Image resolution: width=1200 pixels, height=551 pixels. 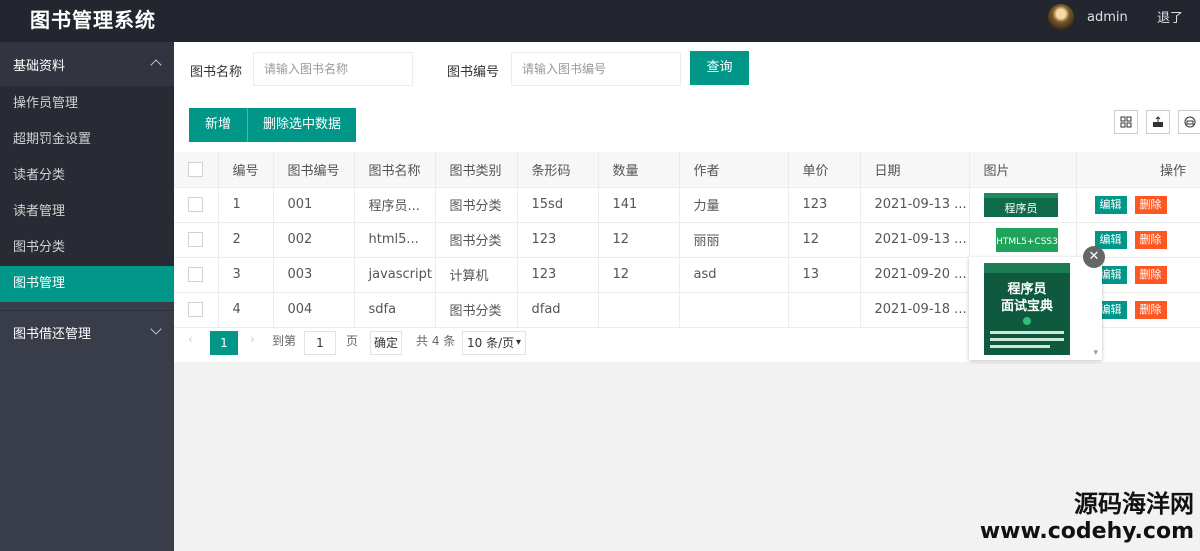 What do you see at coordinates (473, 72) in the screenshot?
I see `book-code-label: 图书编号` at bounding box center [473, 72].